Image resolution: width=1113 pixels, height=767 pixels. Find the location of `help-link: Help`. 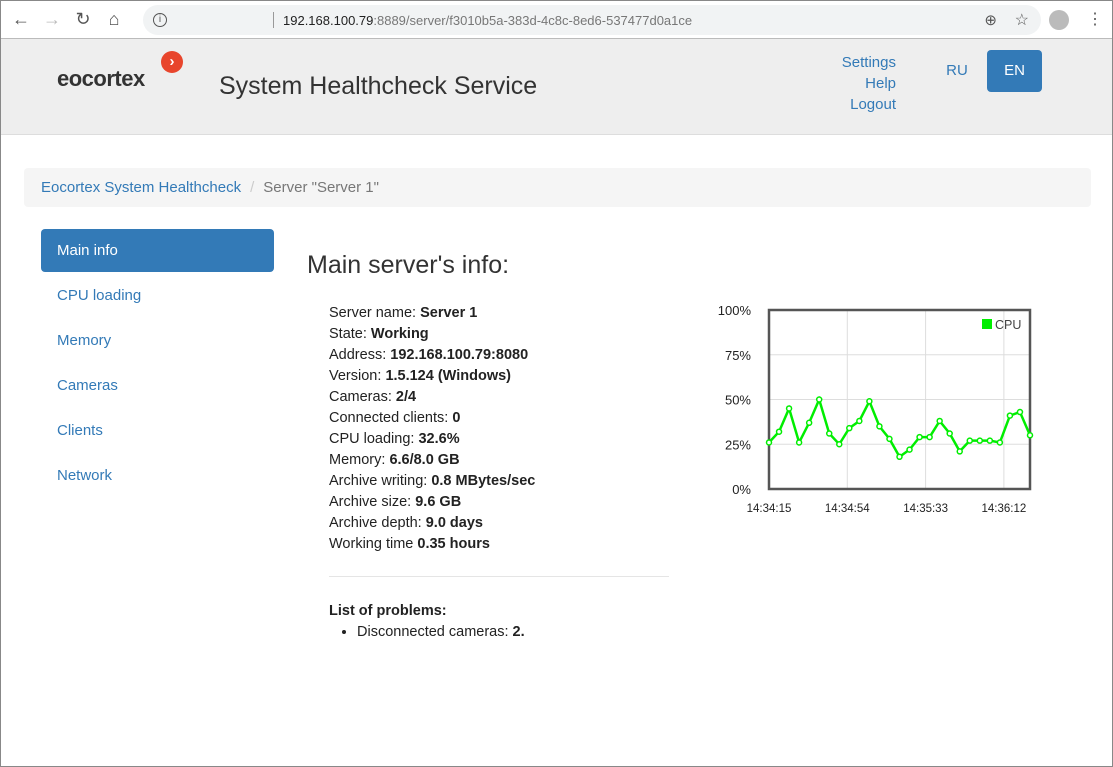

help-link: Help is located at coordinates (869, 83).